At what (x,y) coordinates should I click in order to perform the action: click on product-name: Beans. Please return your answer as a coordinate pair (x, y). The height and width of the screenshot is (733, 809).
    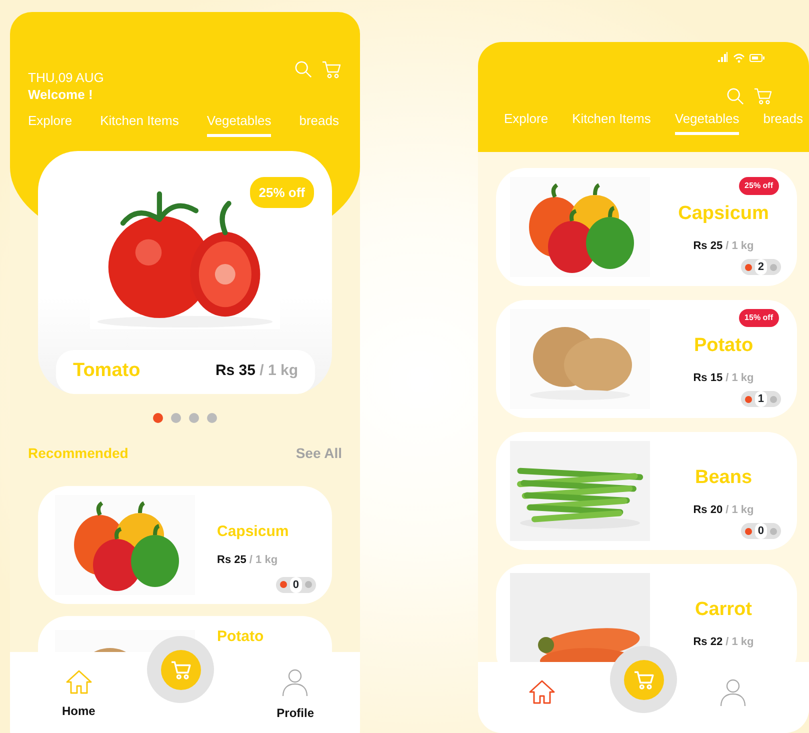
    Looking at the image, I should click on (723, 478).